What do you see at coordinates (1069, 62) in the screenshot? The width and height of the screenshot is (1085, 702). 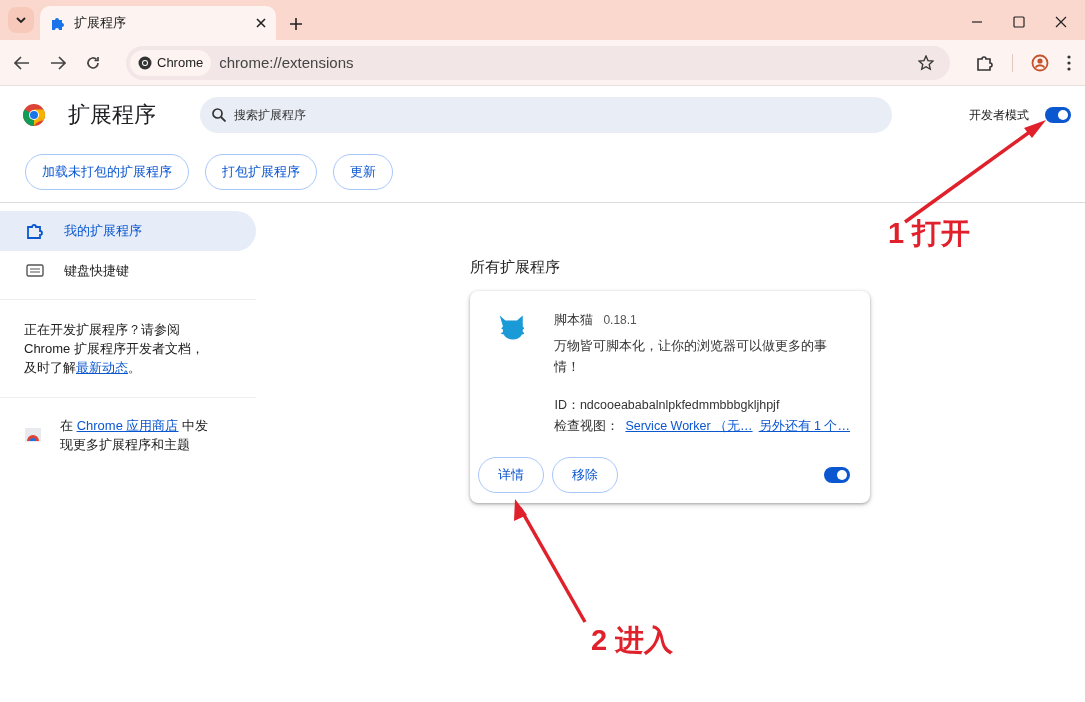 I see `more-menu-icon` at bounding box center [1069, 62].